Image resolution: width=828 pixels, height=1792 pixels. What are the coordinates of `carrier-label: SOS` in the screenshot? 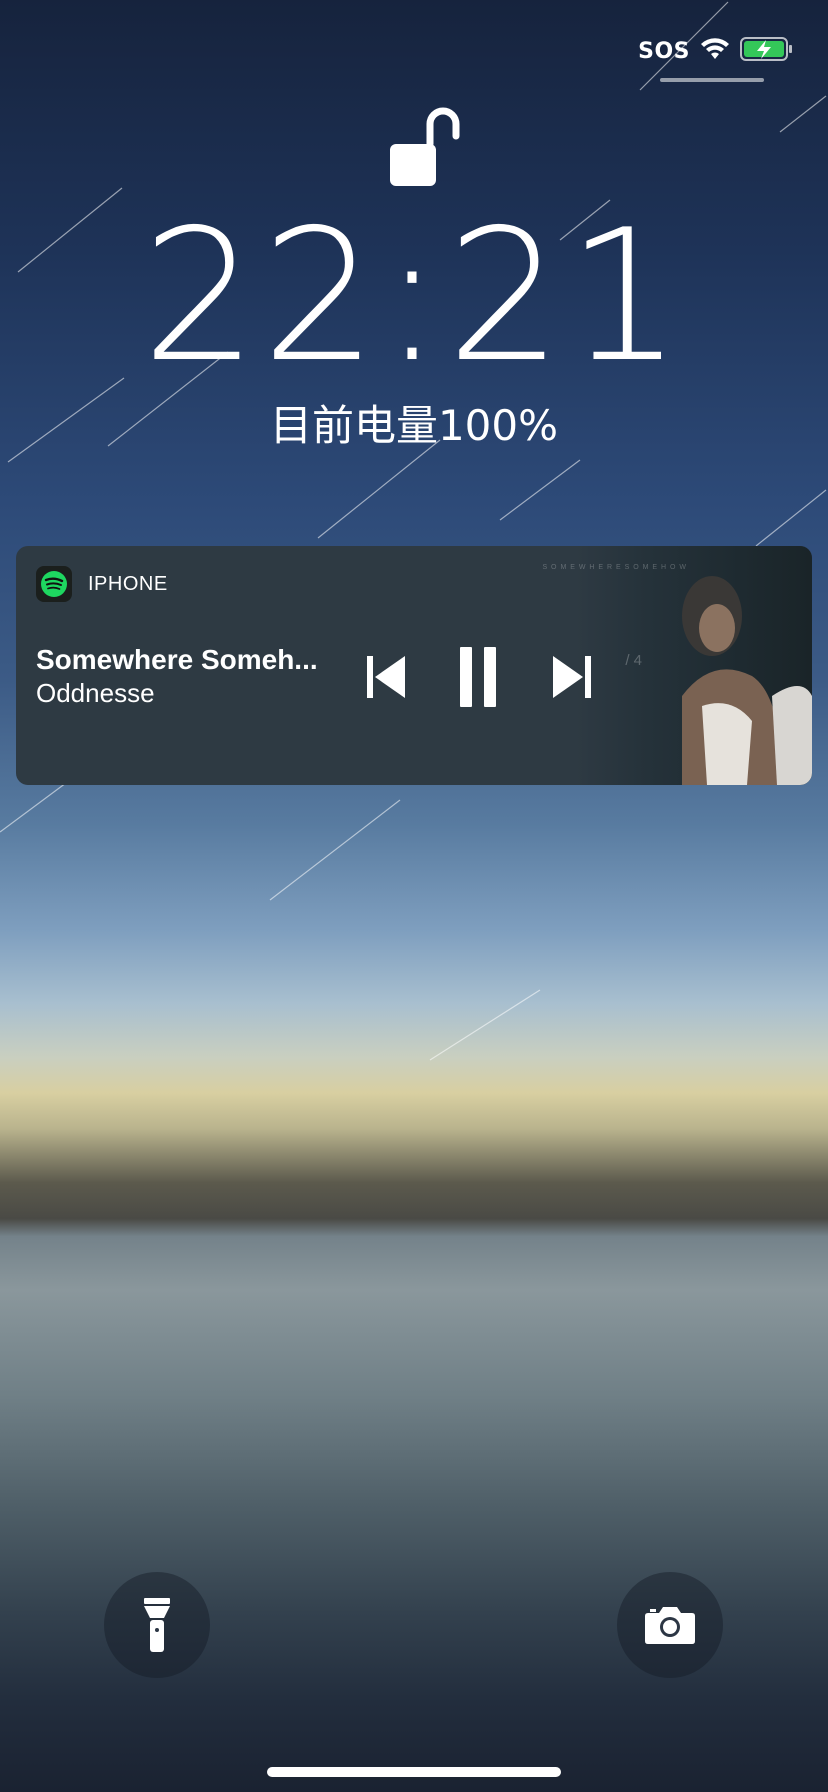 It's located at (664, 51).